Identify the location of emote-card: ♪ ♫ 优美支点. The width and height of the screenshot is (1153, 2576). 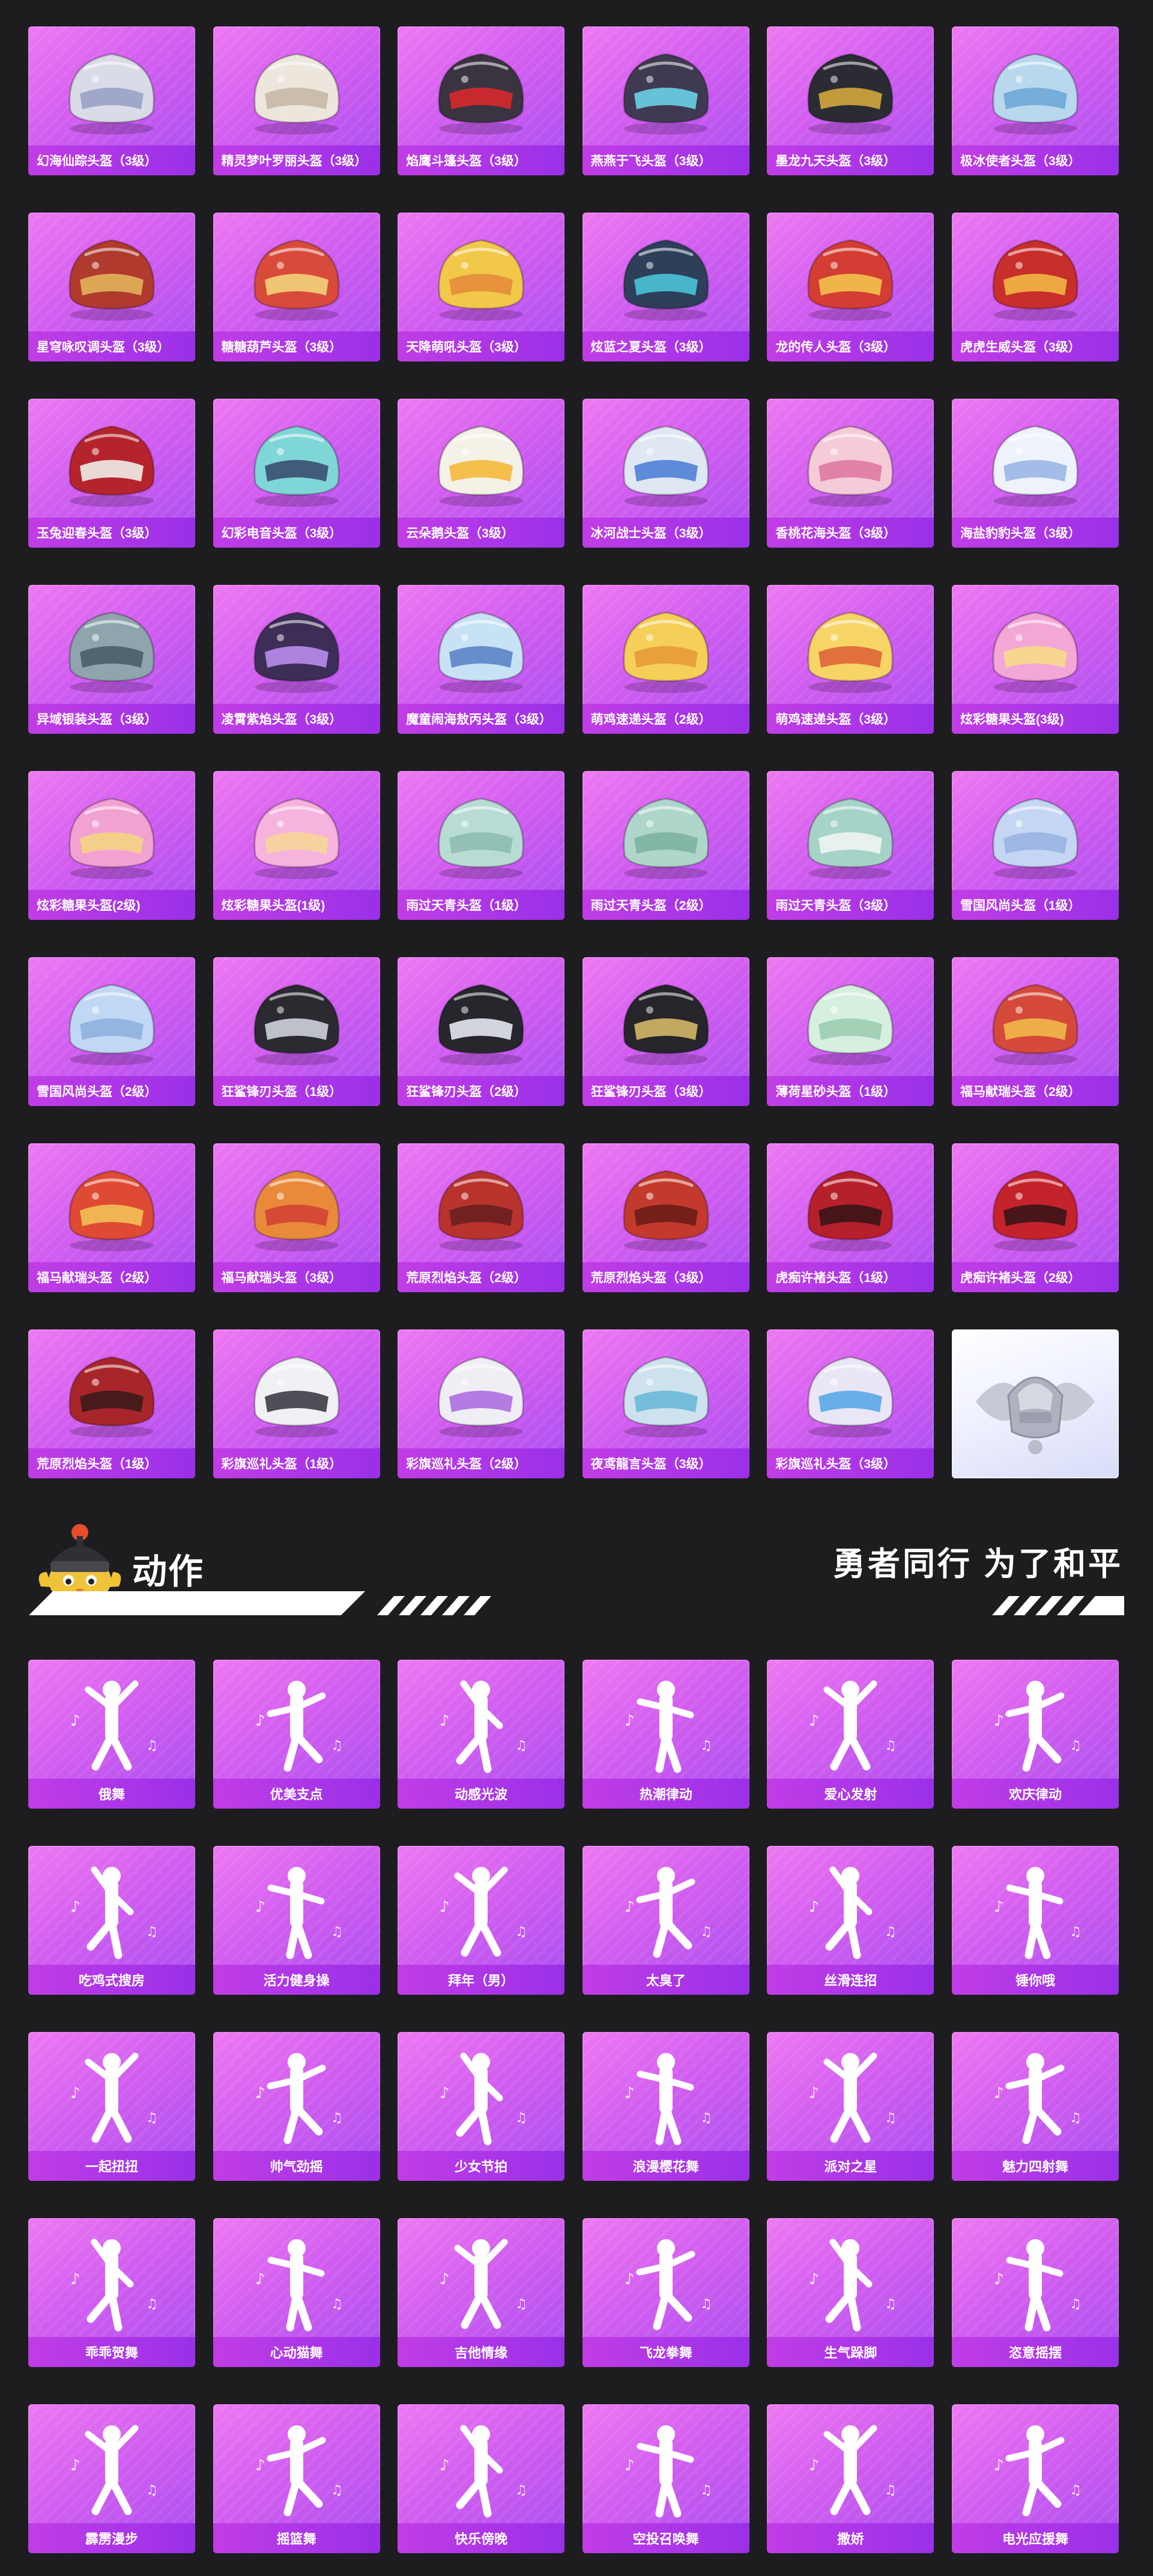
(296, 1734).